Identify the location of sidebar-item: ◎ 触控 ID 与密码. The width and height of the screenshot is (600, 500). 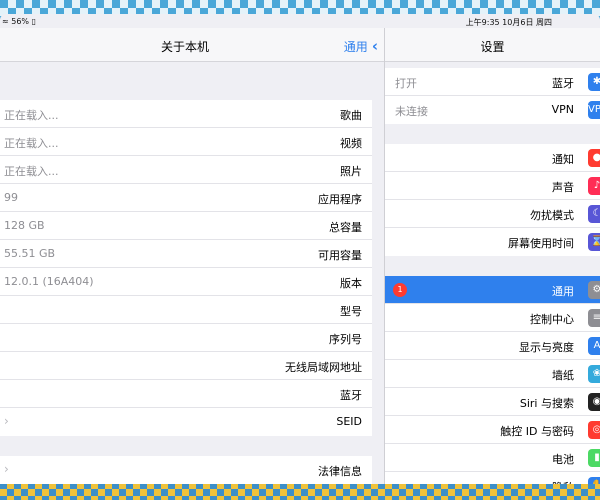
(492, 430).